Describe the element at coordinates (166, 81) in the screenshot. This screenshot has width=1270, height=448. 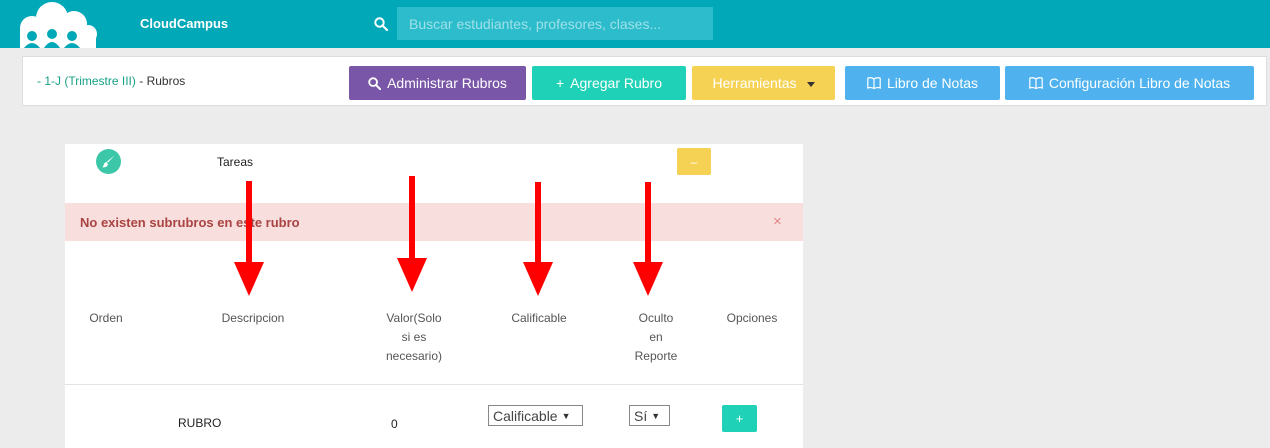
I see `breadcrumb-current: Rubros` at that location.